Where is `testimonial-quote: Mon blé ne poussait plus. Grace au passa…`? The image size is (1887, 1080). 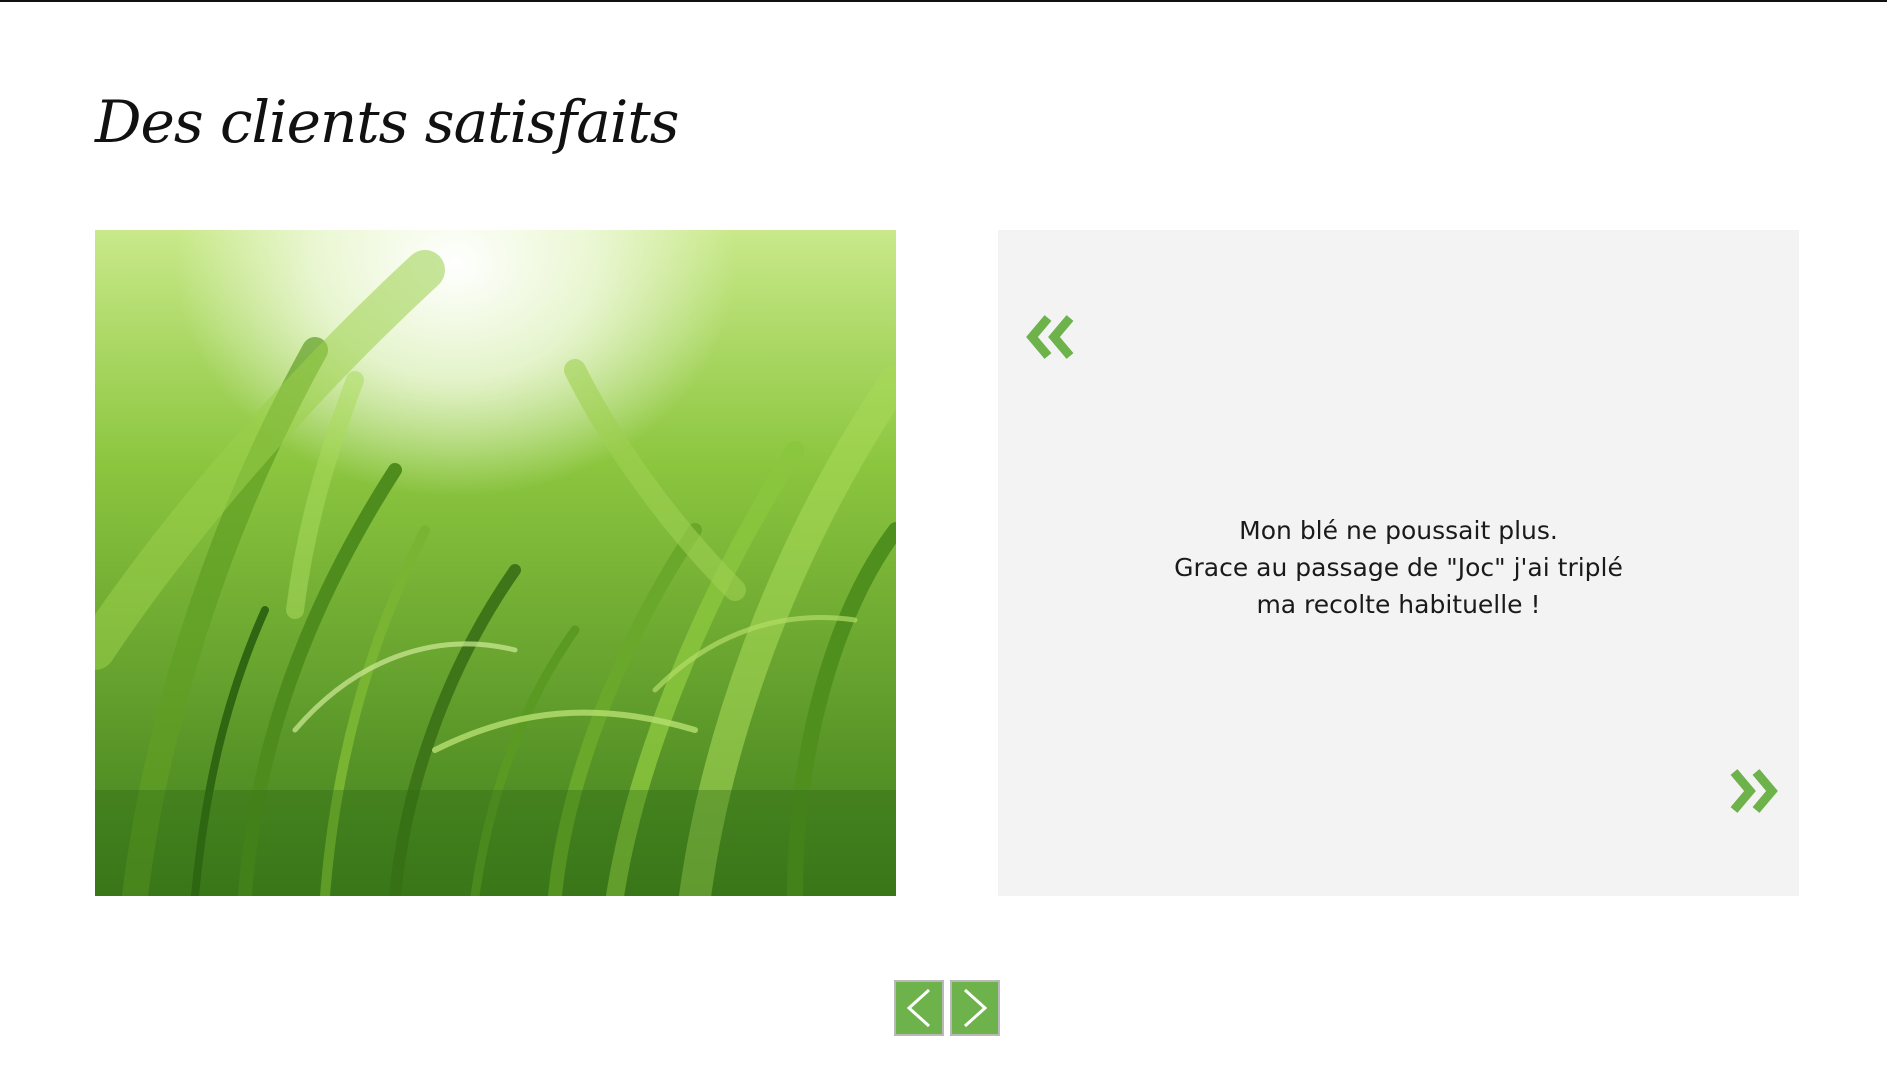
testimonial-quote: Mon blé ne poussait plus. Grace au passa… is located at coordinates (1398, 567).